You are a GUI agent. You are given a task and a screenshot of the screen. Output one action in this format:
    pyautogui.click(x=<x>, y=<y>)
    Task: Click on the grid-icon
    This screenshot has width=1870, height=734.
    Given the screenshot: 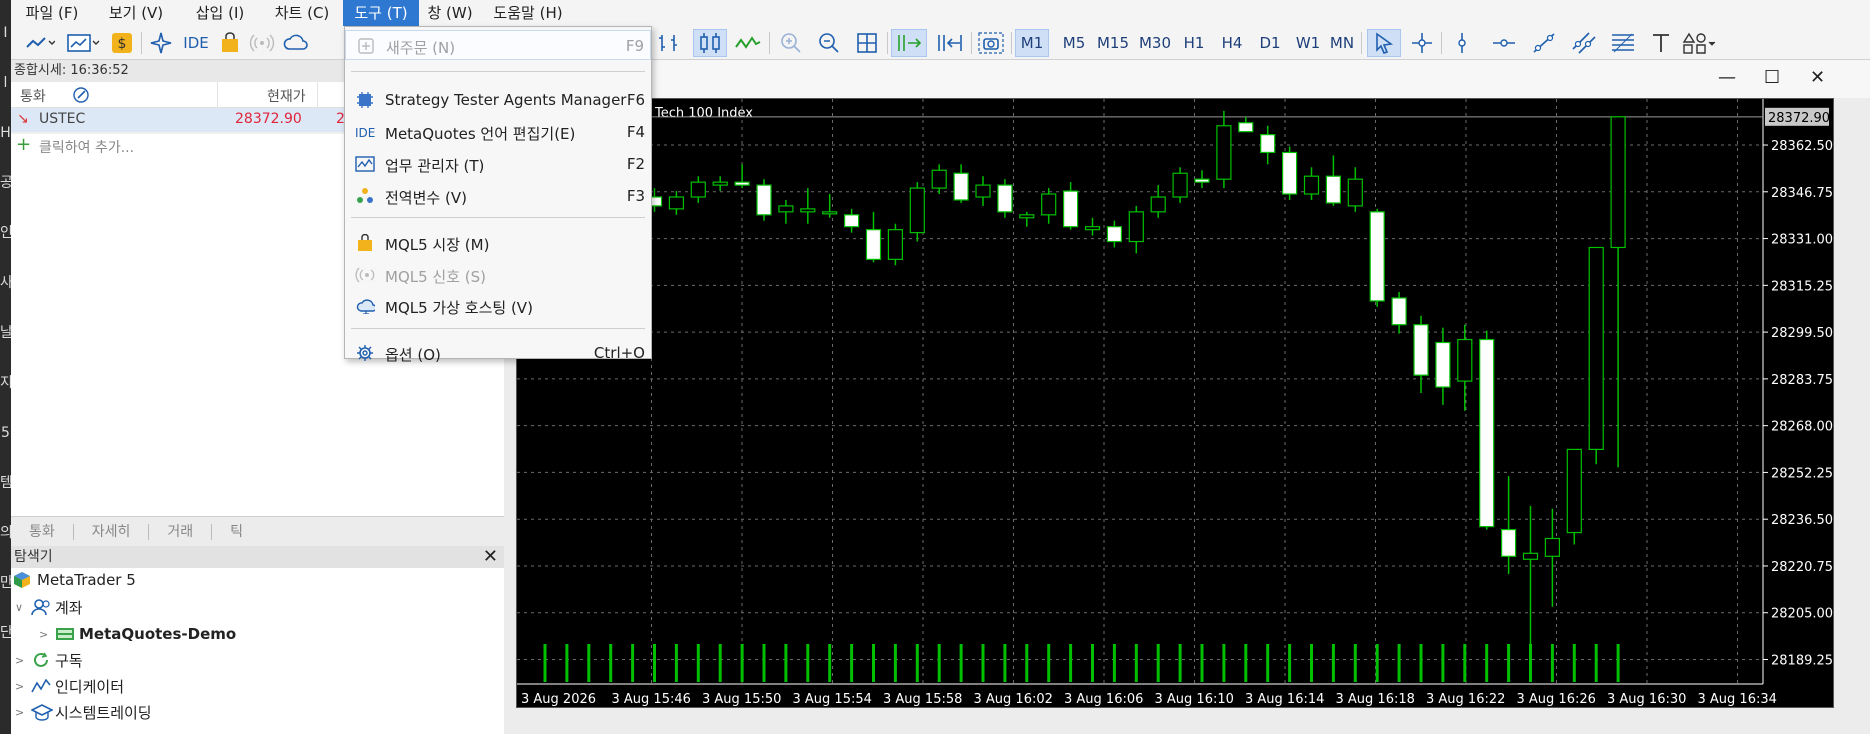 What is the action you would take?
    pyautogui.click(x=867, y=43)
    